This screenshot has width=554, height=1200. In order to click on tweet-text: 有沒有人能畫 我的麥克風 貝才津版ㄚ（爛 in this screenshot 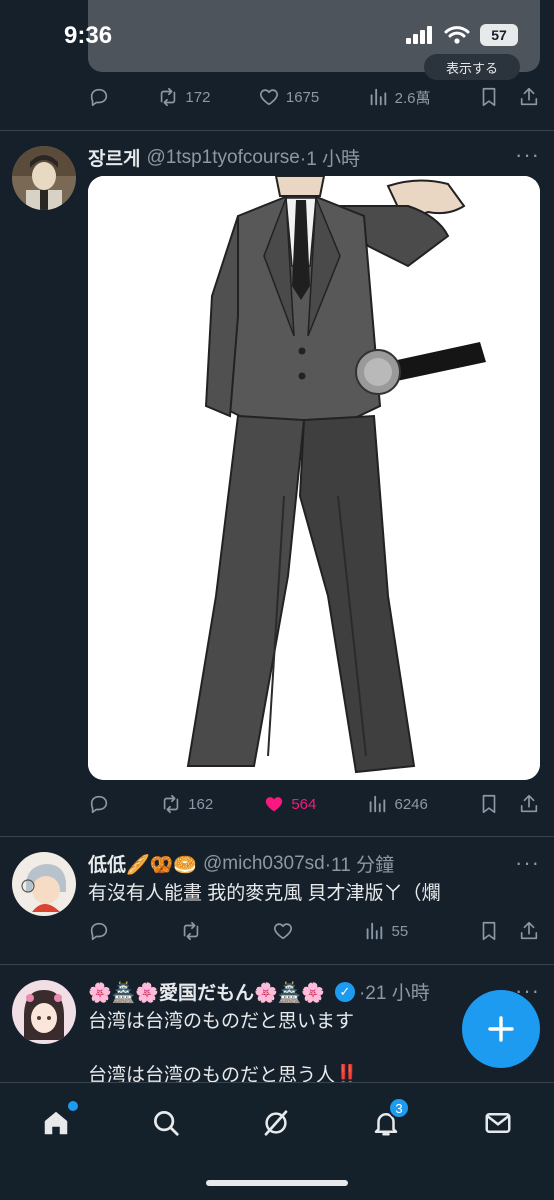, I will do `click(264, 893)`.